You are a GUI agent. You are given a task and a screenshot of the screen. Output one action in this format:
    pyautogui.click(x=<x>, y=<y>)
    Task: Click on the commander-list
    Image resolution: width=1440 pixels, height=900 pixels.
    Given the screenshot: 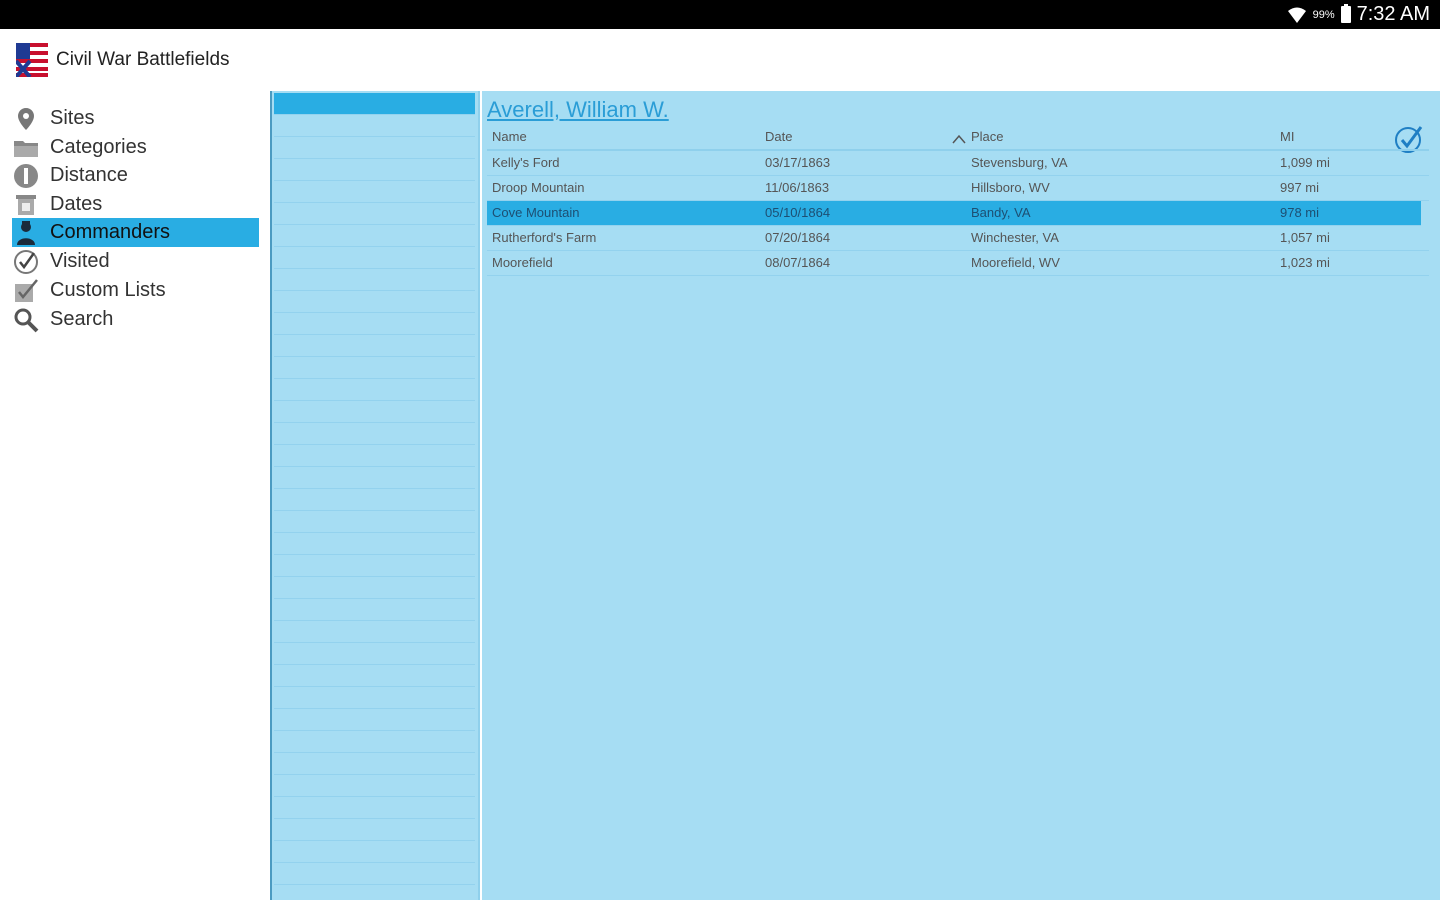 What is the action you would take?
    pyautogui.click(x=375, y=495)
    